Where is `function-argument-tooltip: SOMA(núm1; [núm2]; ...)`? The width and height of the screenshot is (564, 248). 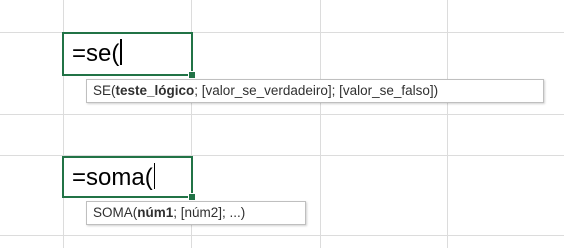 function-argument-tooltip: SOMA(núm1; [núm2]; ...) is located at coordinates (196, 213).